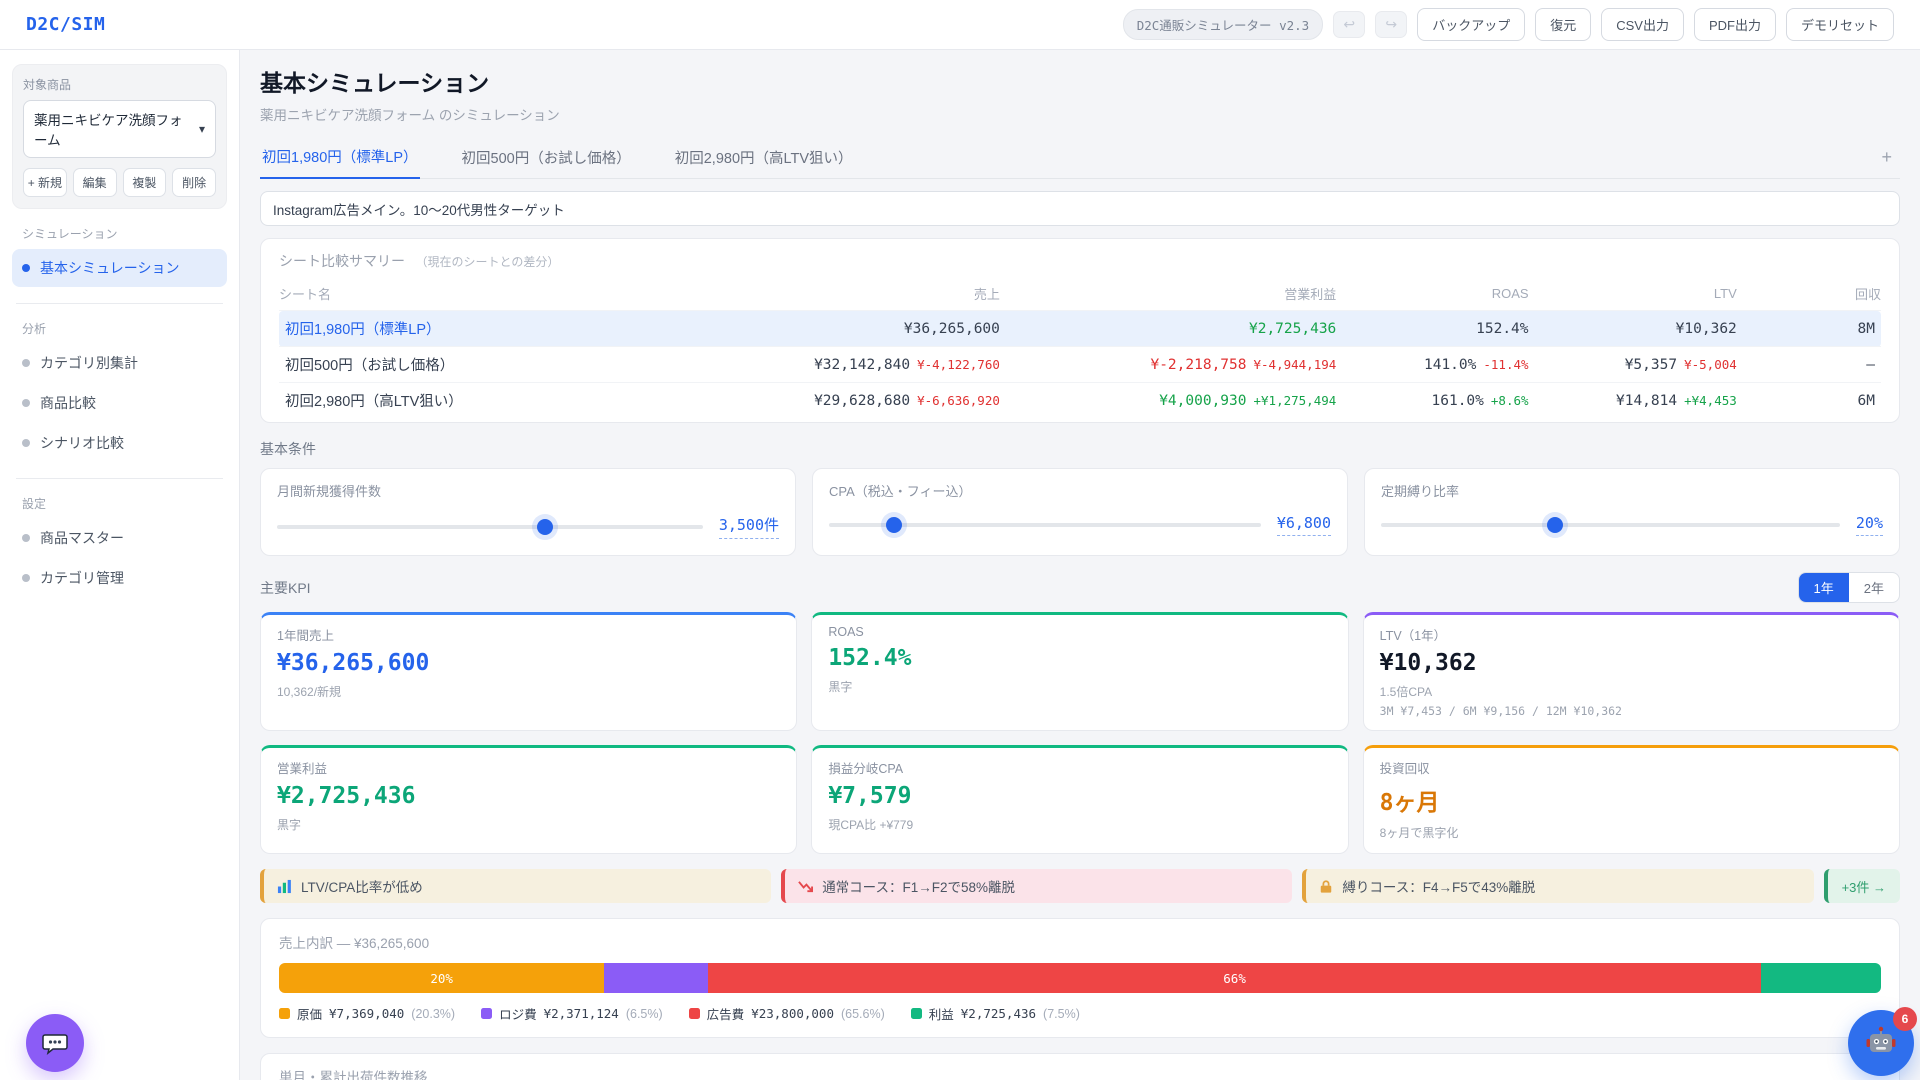  I want to click on subscription-ratio-value: 20%, so click(1869, 525).